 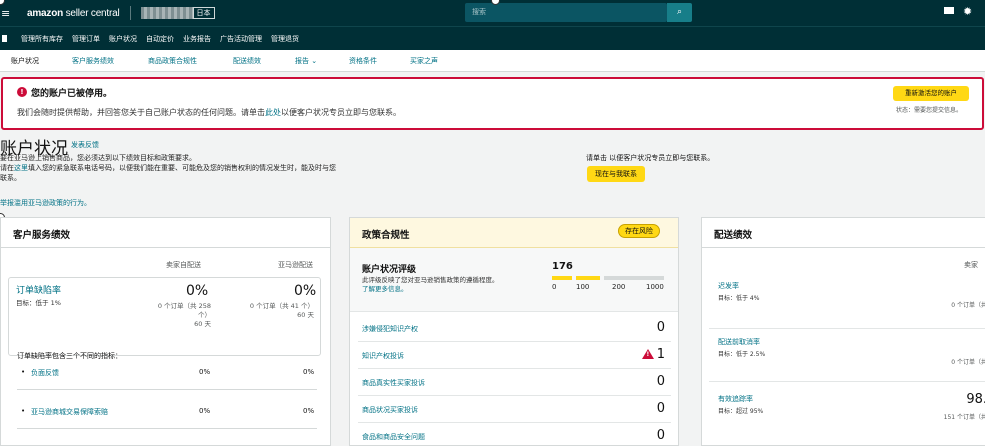 I want to click on bookmark-icon, so click(x=4, y=38).